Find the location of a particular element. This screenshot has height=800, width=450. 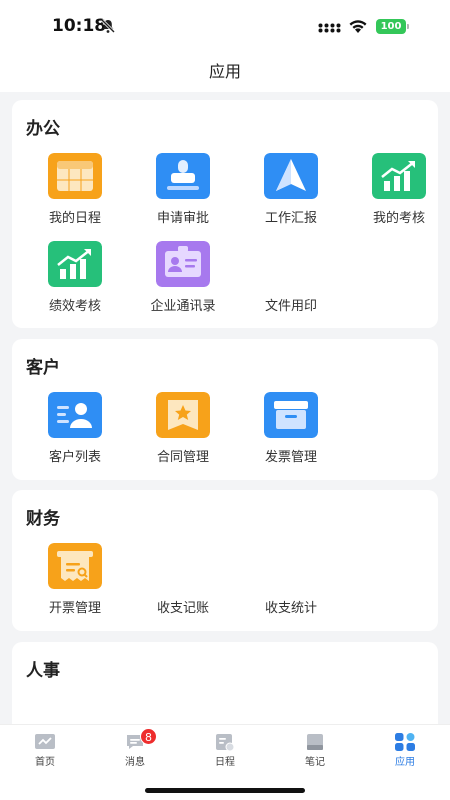

app-label: 工作汇报 is located at coordinates (290, 218).